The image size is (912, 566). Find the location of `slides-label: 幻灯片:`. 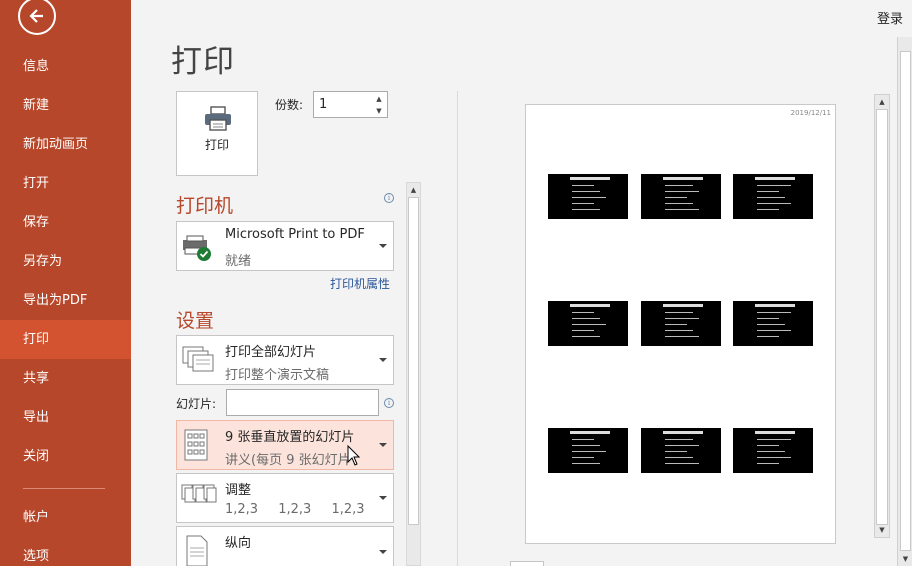

slides-label: 幻灯片: is located at coordinates (196, 404).